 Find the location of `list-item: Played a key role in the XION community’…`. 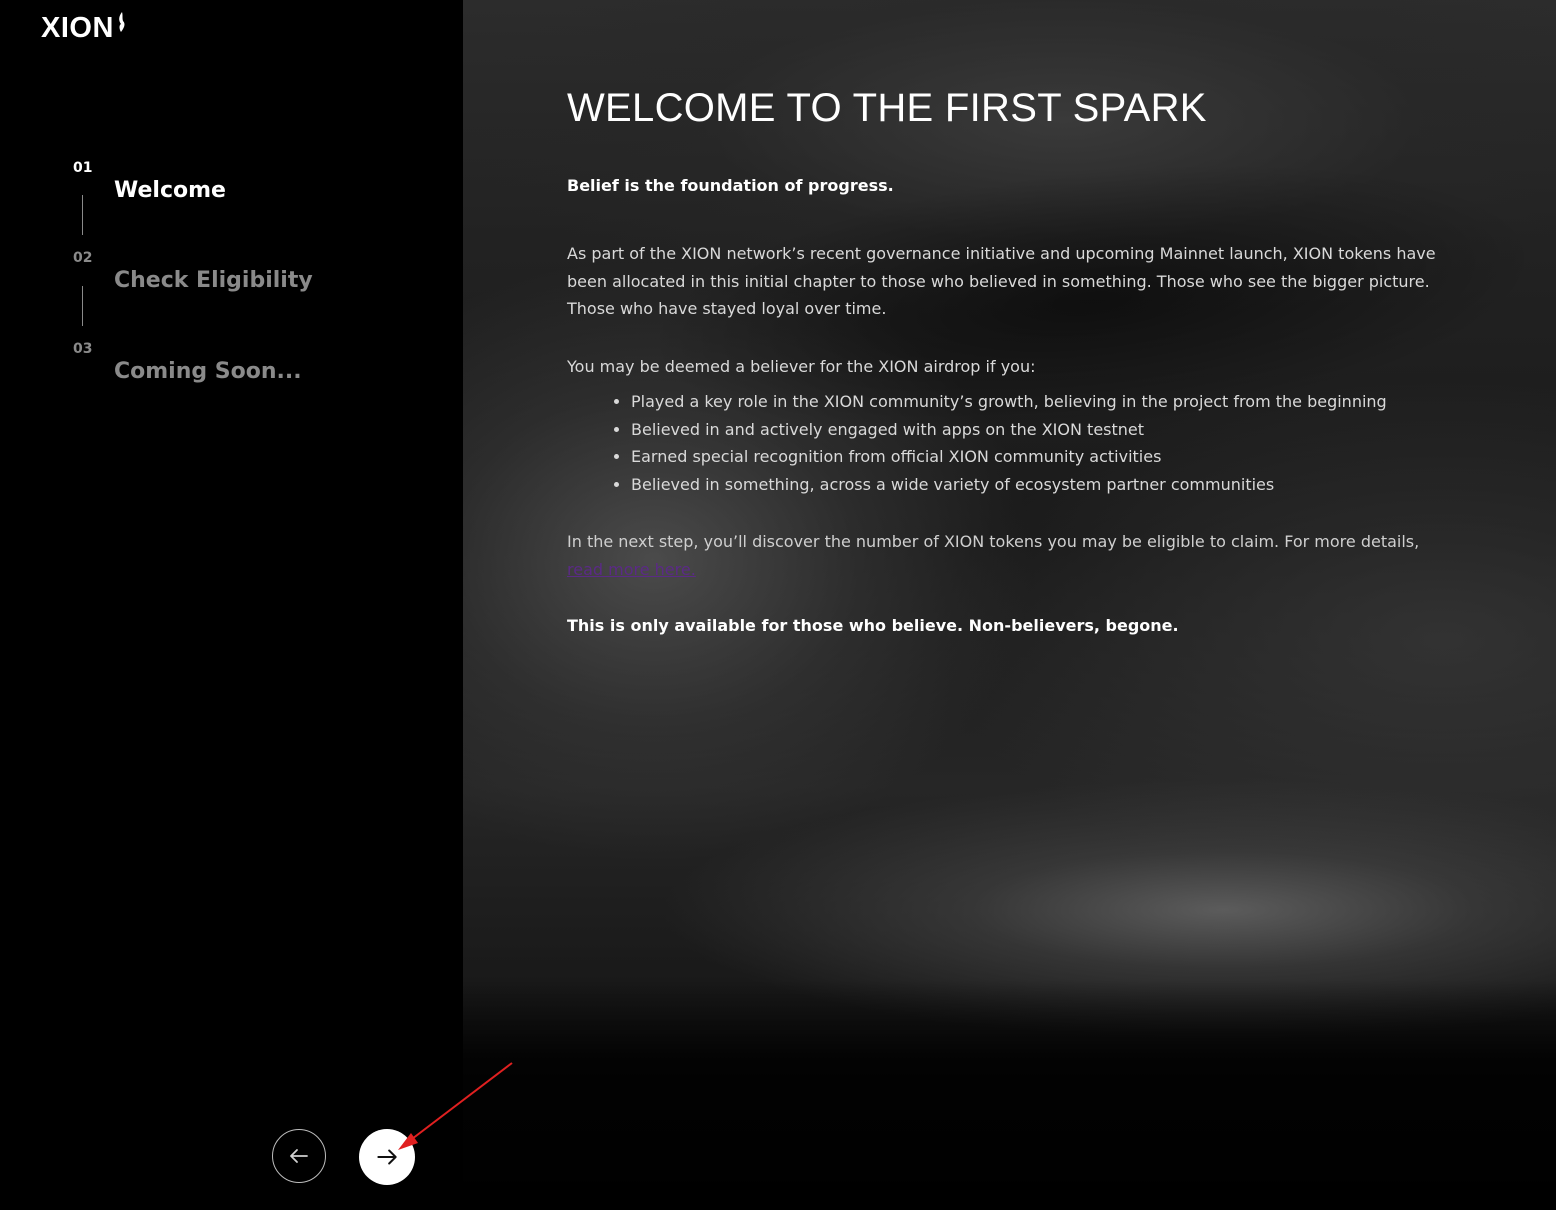

list-item: Played a key role in the XION community’… is located at coordinates (1049, 402).